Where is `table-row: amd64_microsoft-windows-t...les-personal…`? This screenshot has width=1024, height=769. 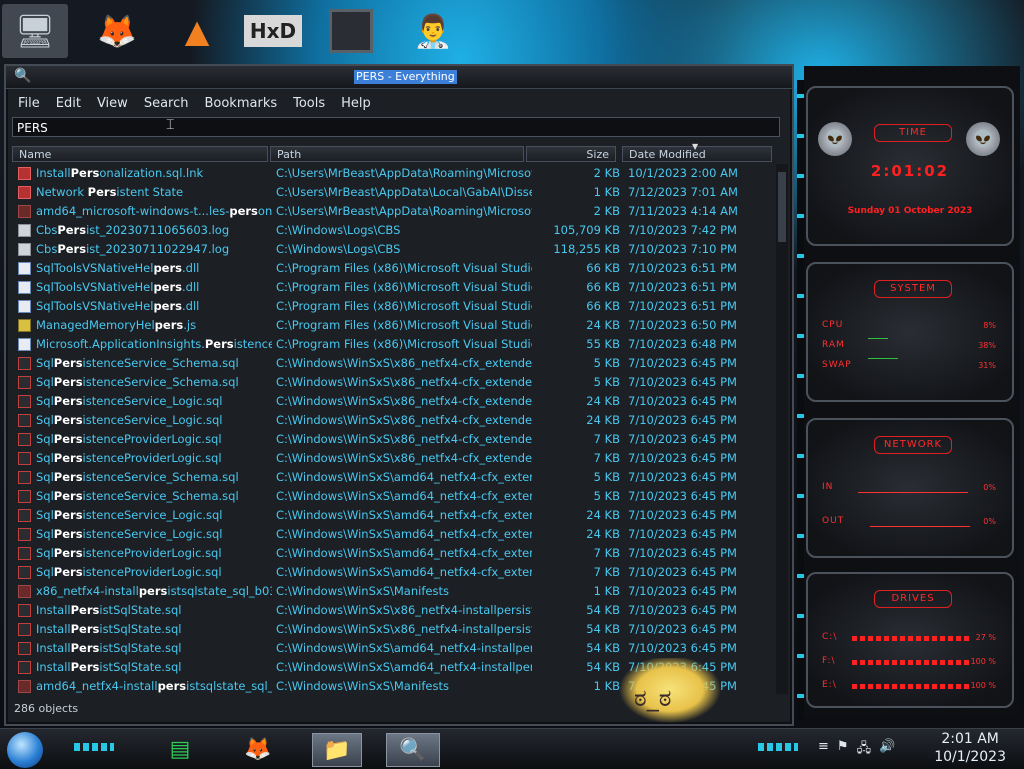 table-row: amd64_microsoft-windows-t...les-personal… is located at coordinates (393, 211).